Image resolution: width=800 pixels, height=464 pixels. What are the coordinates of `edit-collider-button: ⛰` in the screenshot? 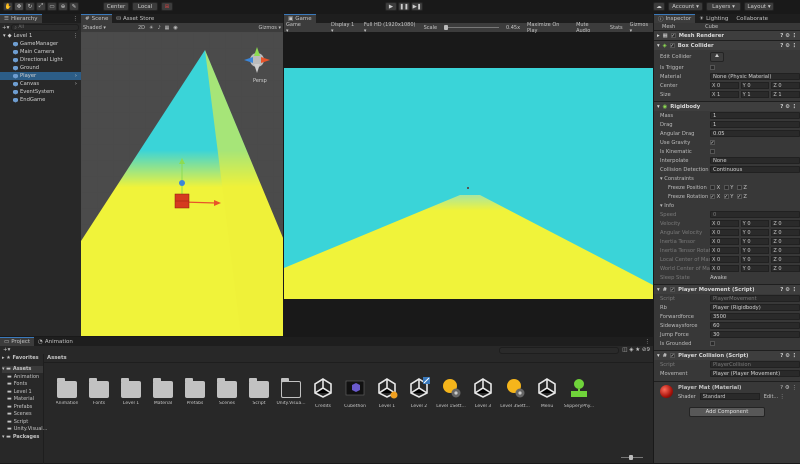 It's located at (717, 56).